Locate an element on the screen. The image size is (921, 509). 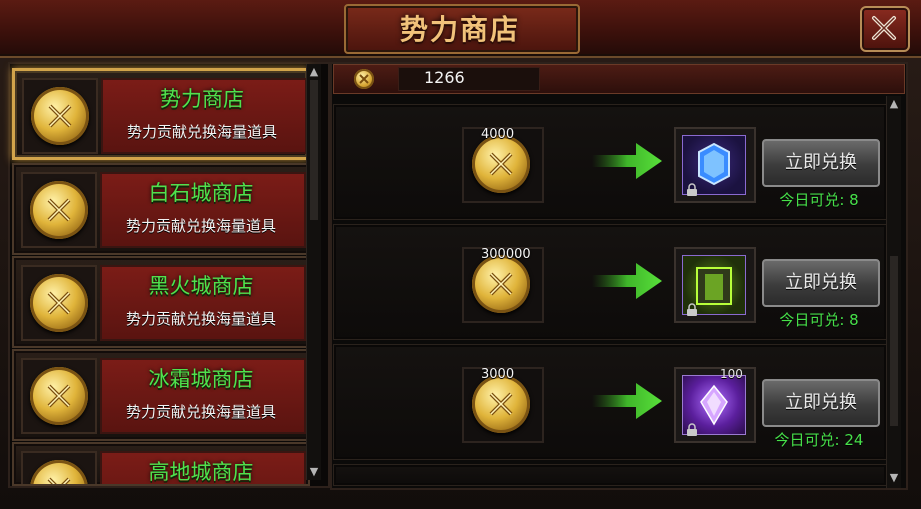
currency-value: 1266 is located at coordinates (444, 77).